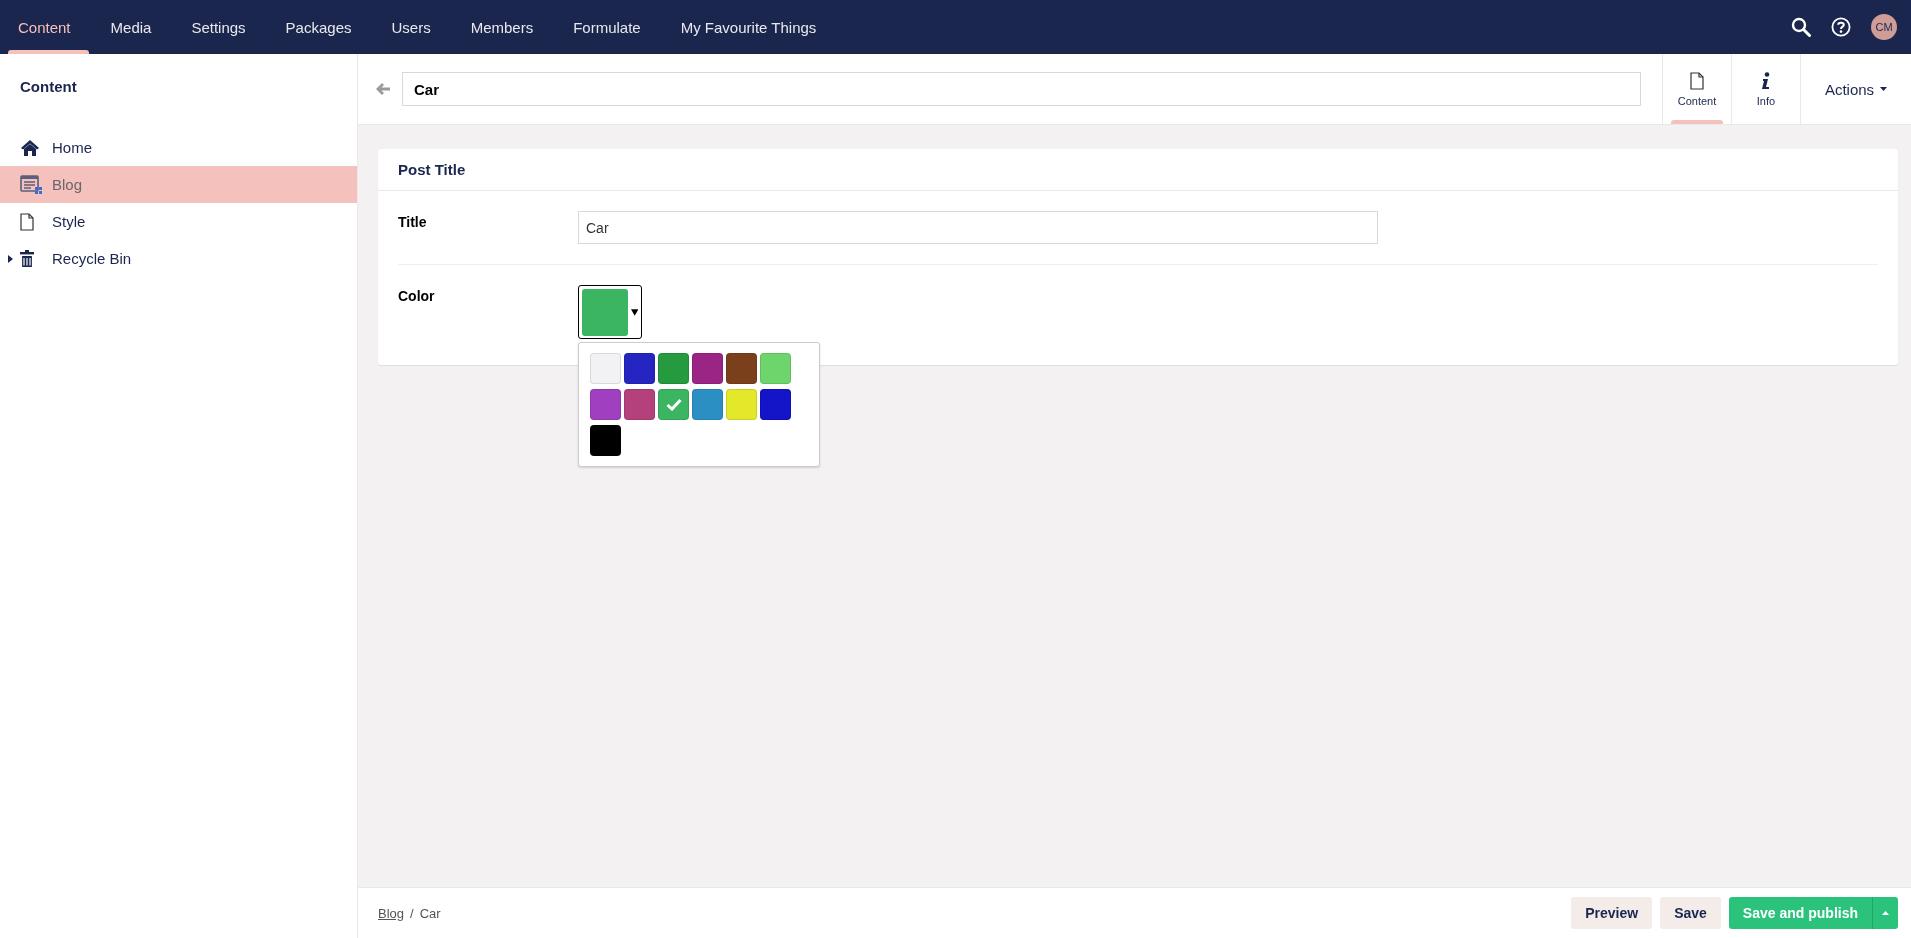  What do you see at coordinates (413, 222) in the screenshot?
I see `property-label: Title` at bounding box center [413, 222].